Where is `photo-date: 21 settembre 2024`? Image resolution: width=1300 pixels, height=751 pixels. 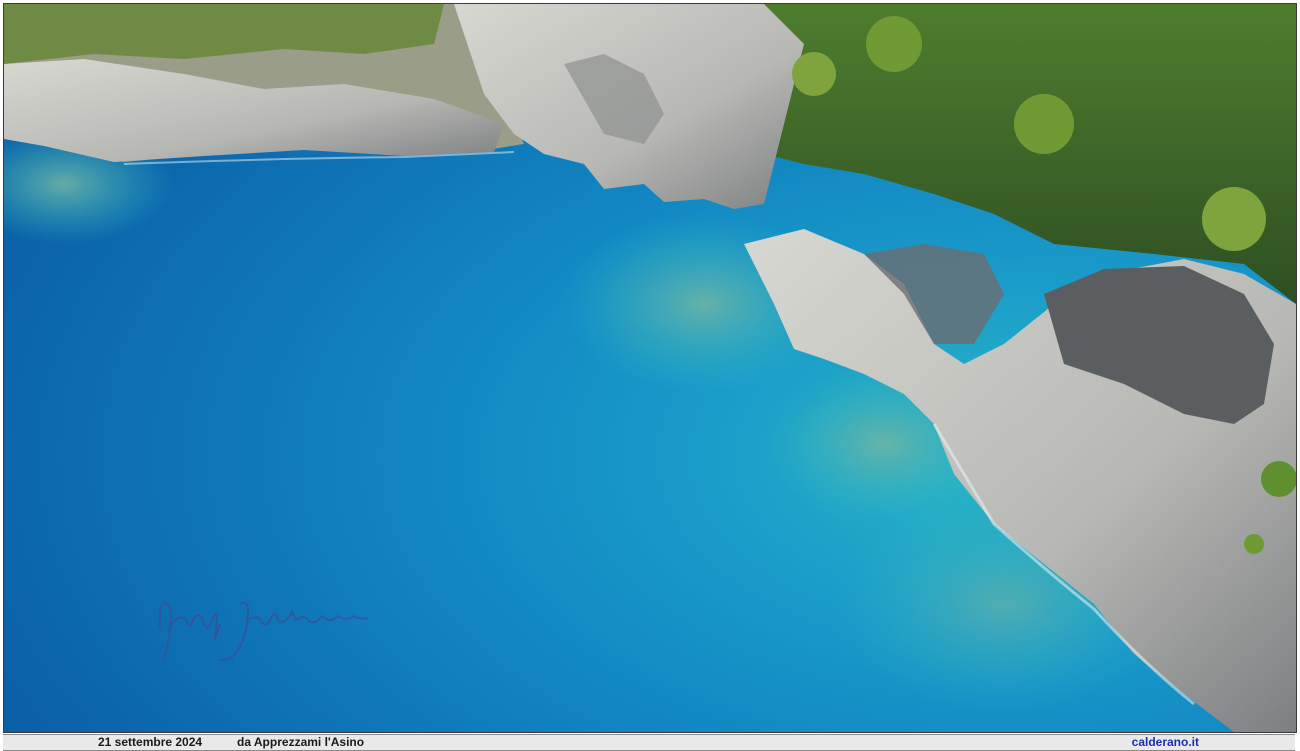
photo-date: 21 settembre 2024 is located at coordinates (150, 742).